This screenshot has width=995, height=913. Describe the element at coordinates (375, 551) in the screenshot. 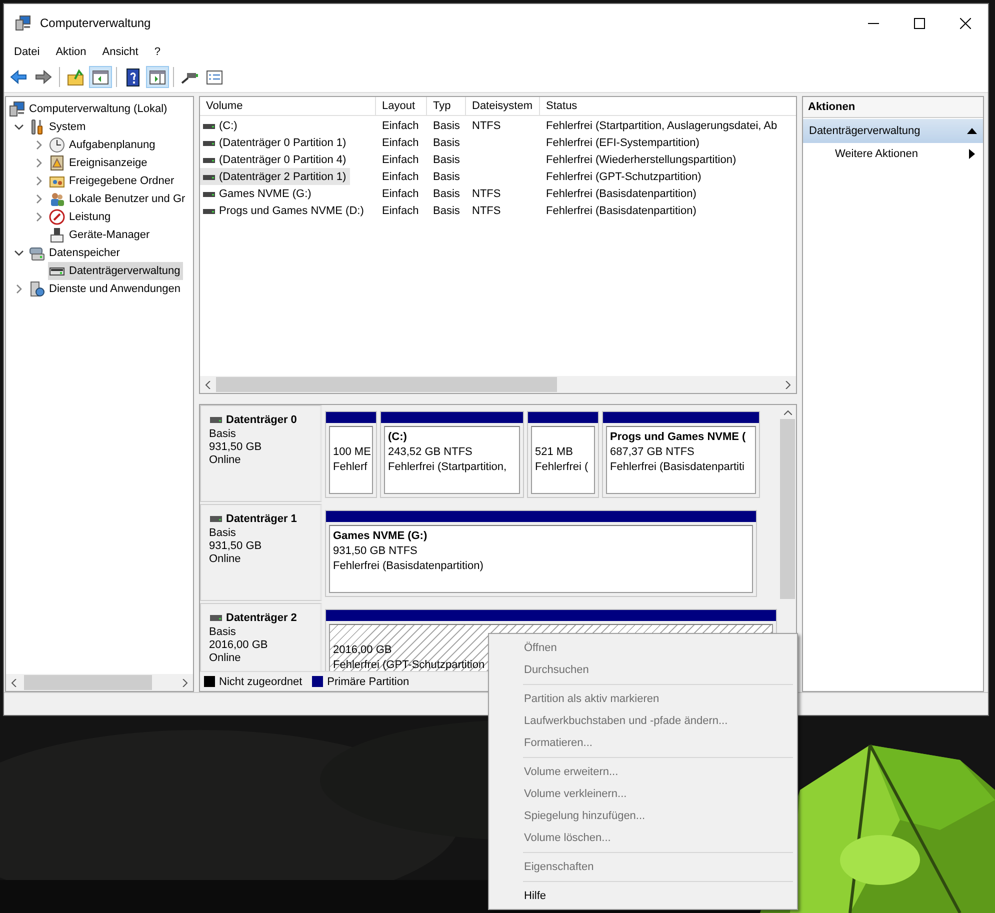

I see `partition-size: 931,50 GB NTFS` at that location.